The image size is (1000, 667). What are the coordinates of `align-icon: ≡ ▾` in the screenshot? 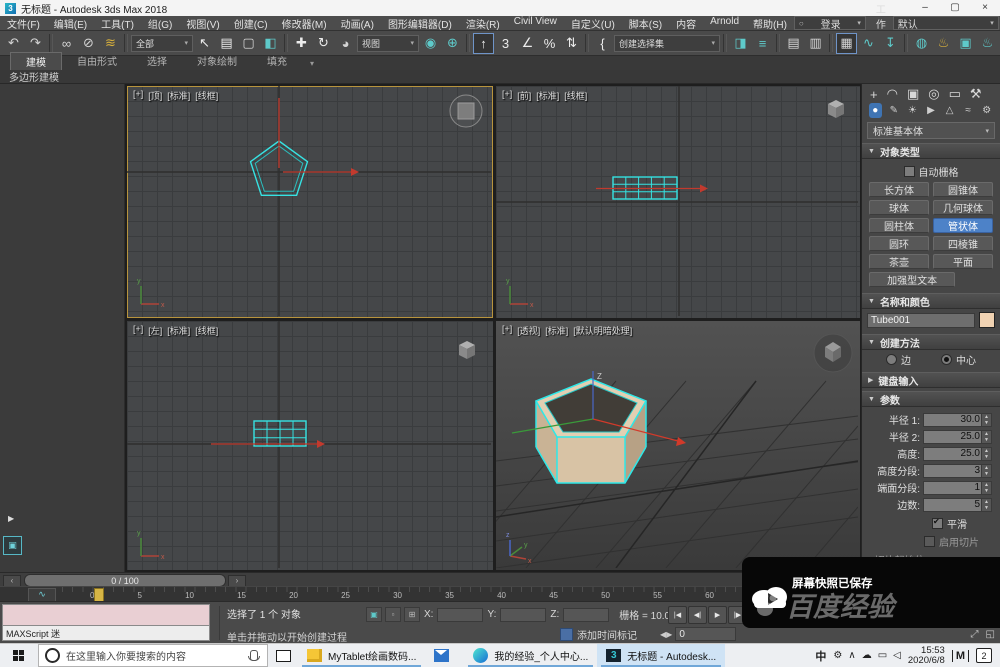 It's located at (762, 43).